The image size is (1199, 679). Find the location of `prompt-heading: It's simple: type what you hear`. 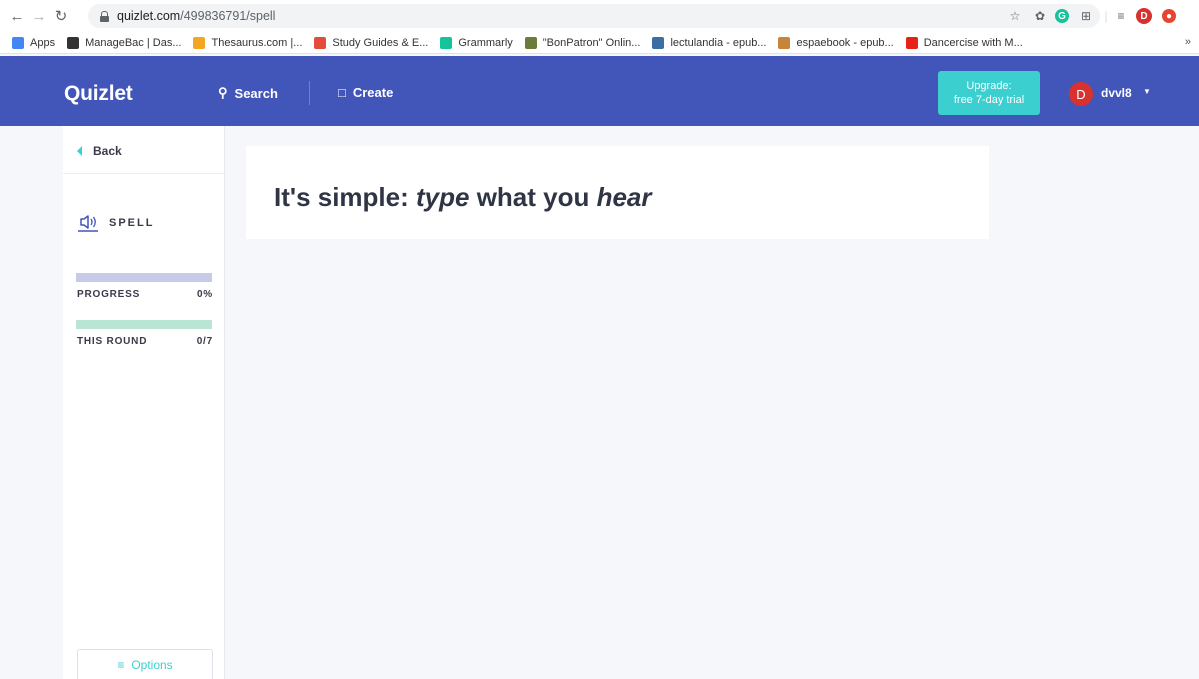

prompt-heading: It's simple: type what you hear is located at coordinates (463, 197).